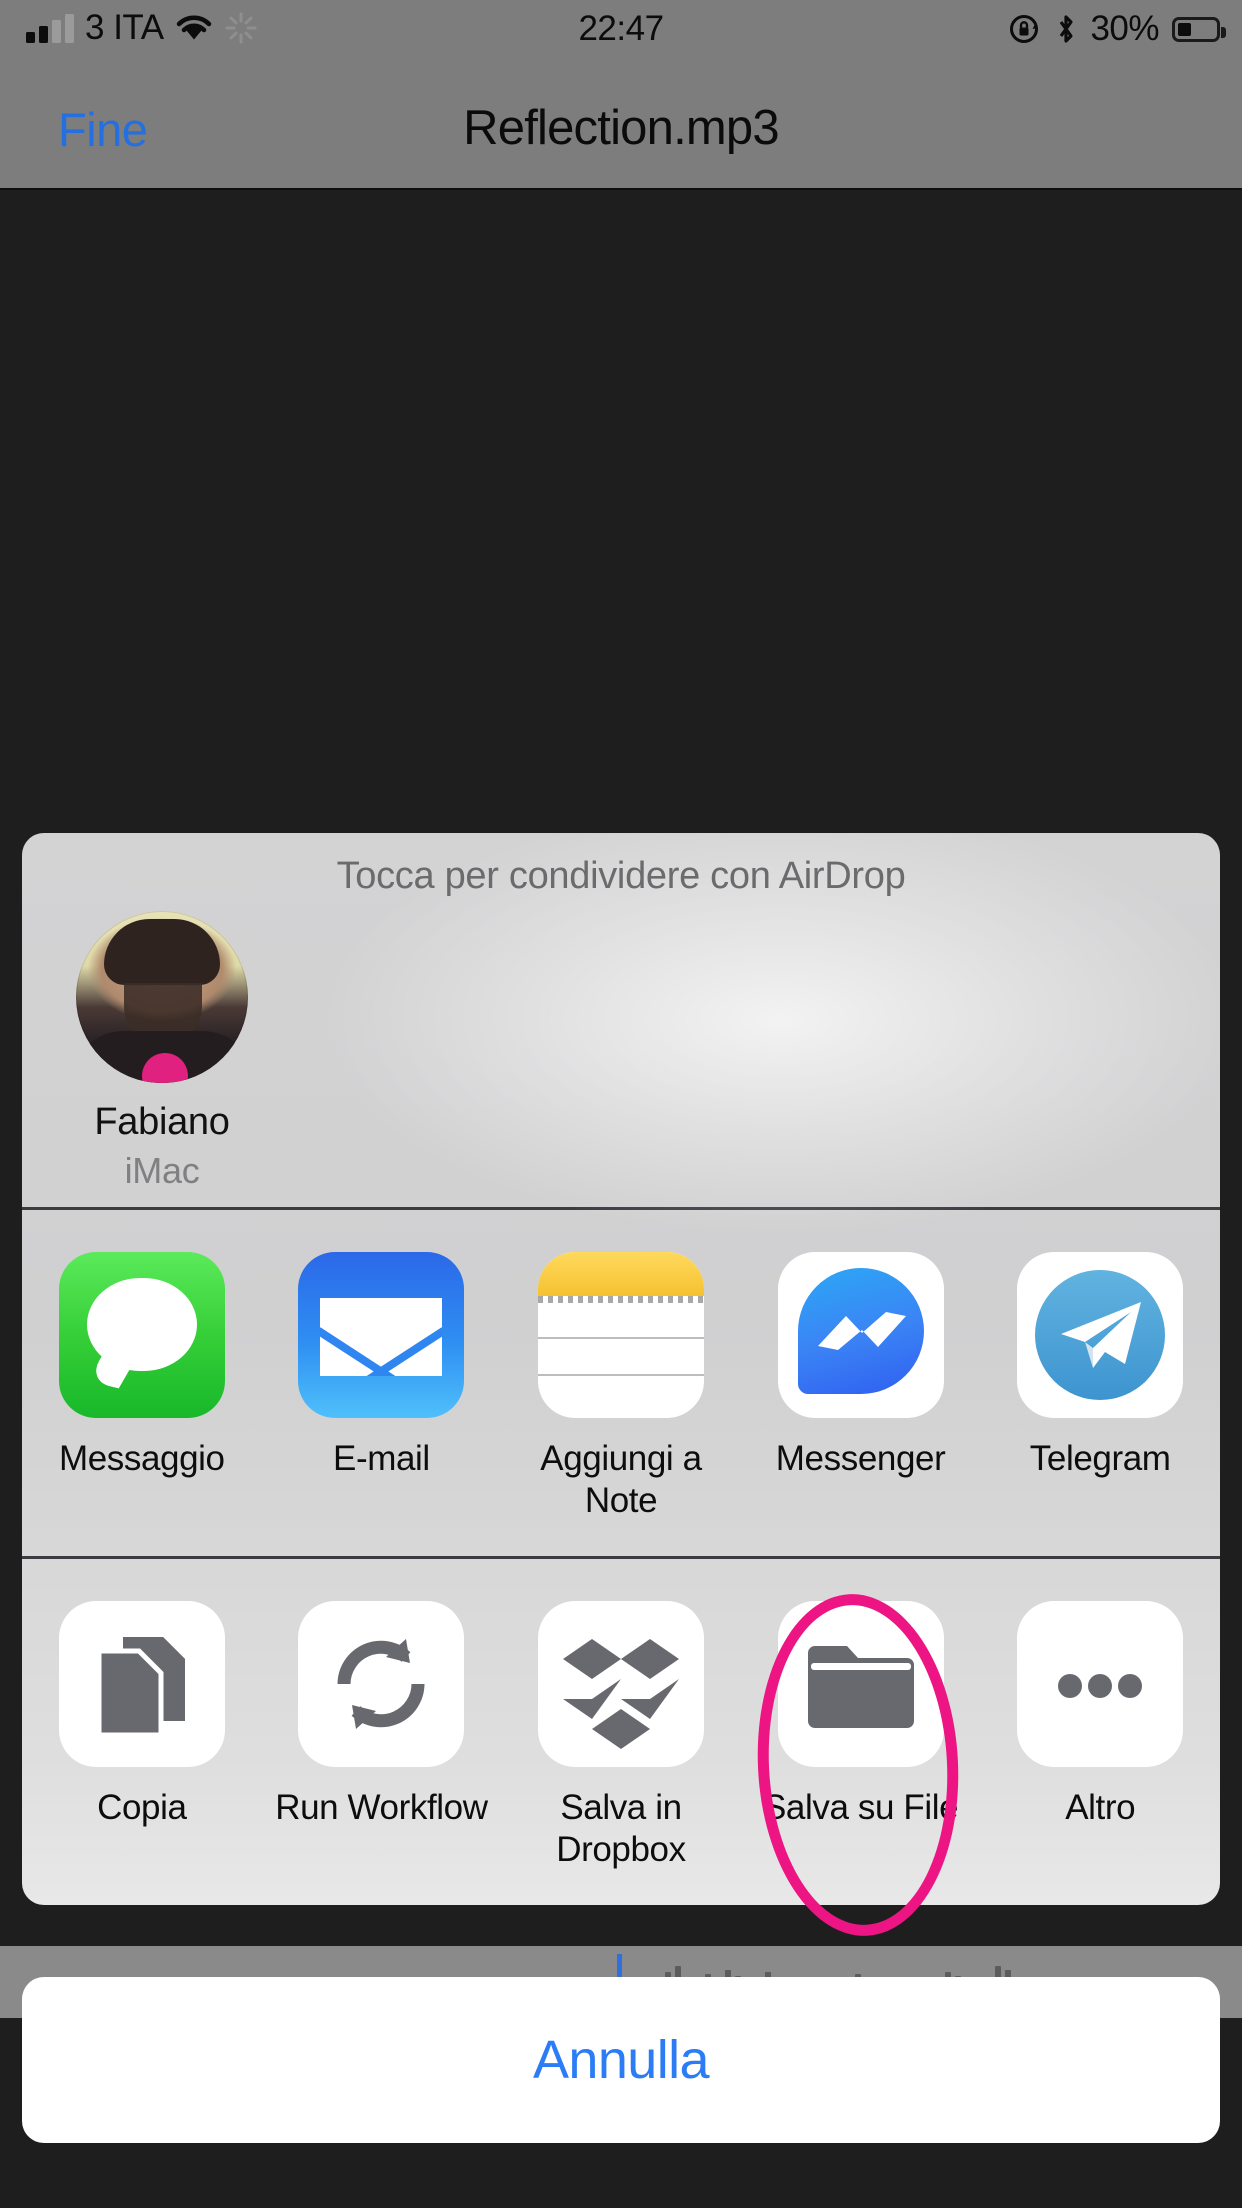 The height and width of the screenshot is (2208, 1242). I want to click on share-target-label: Messenger, so click(860, 1458).